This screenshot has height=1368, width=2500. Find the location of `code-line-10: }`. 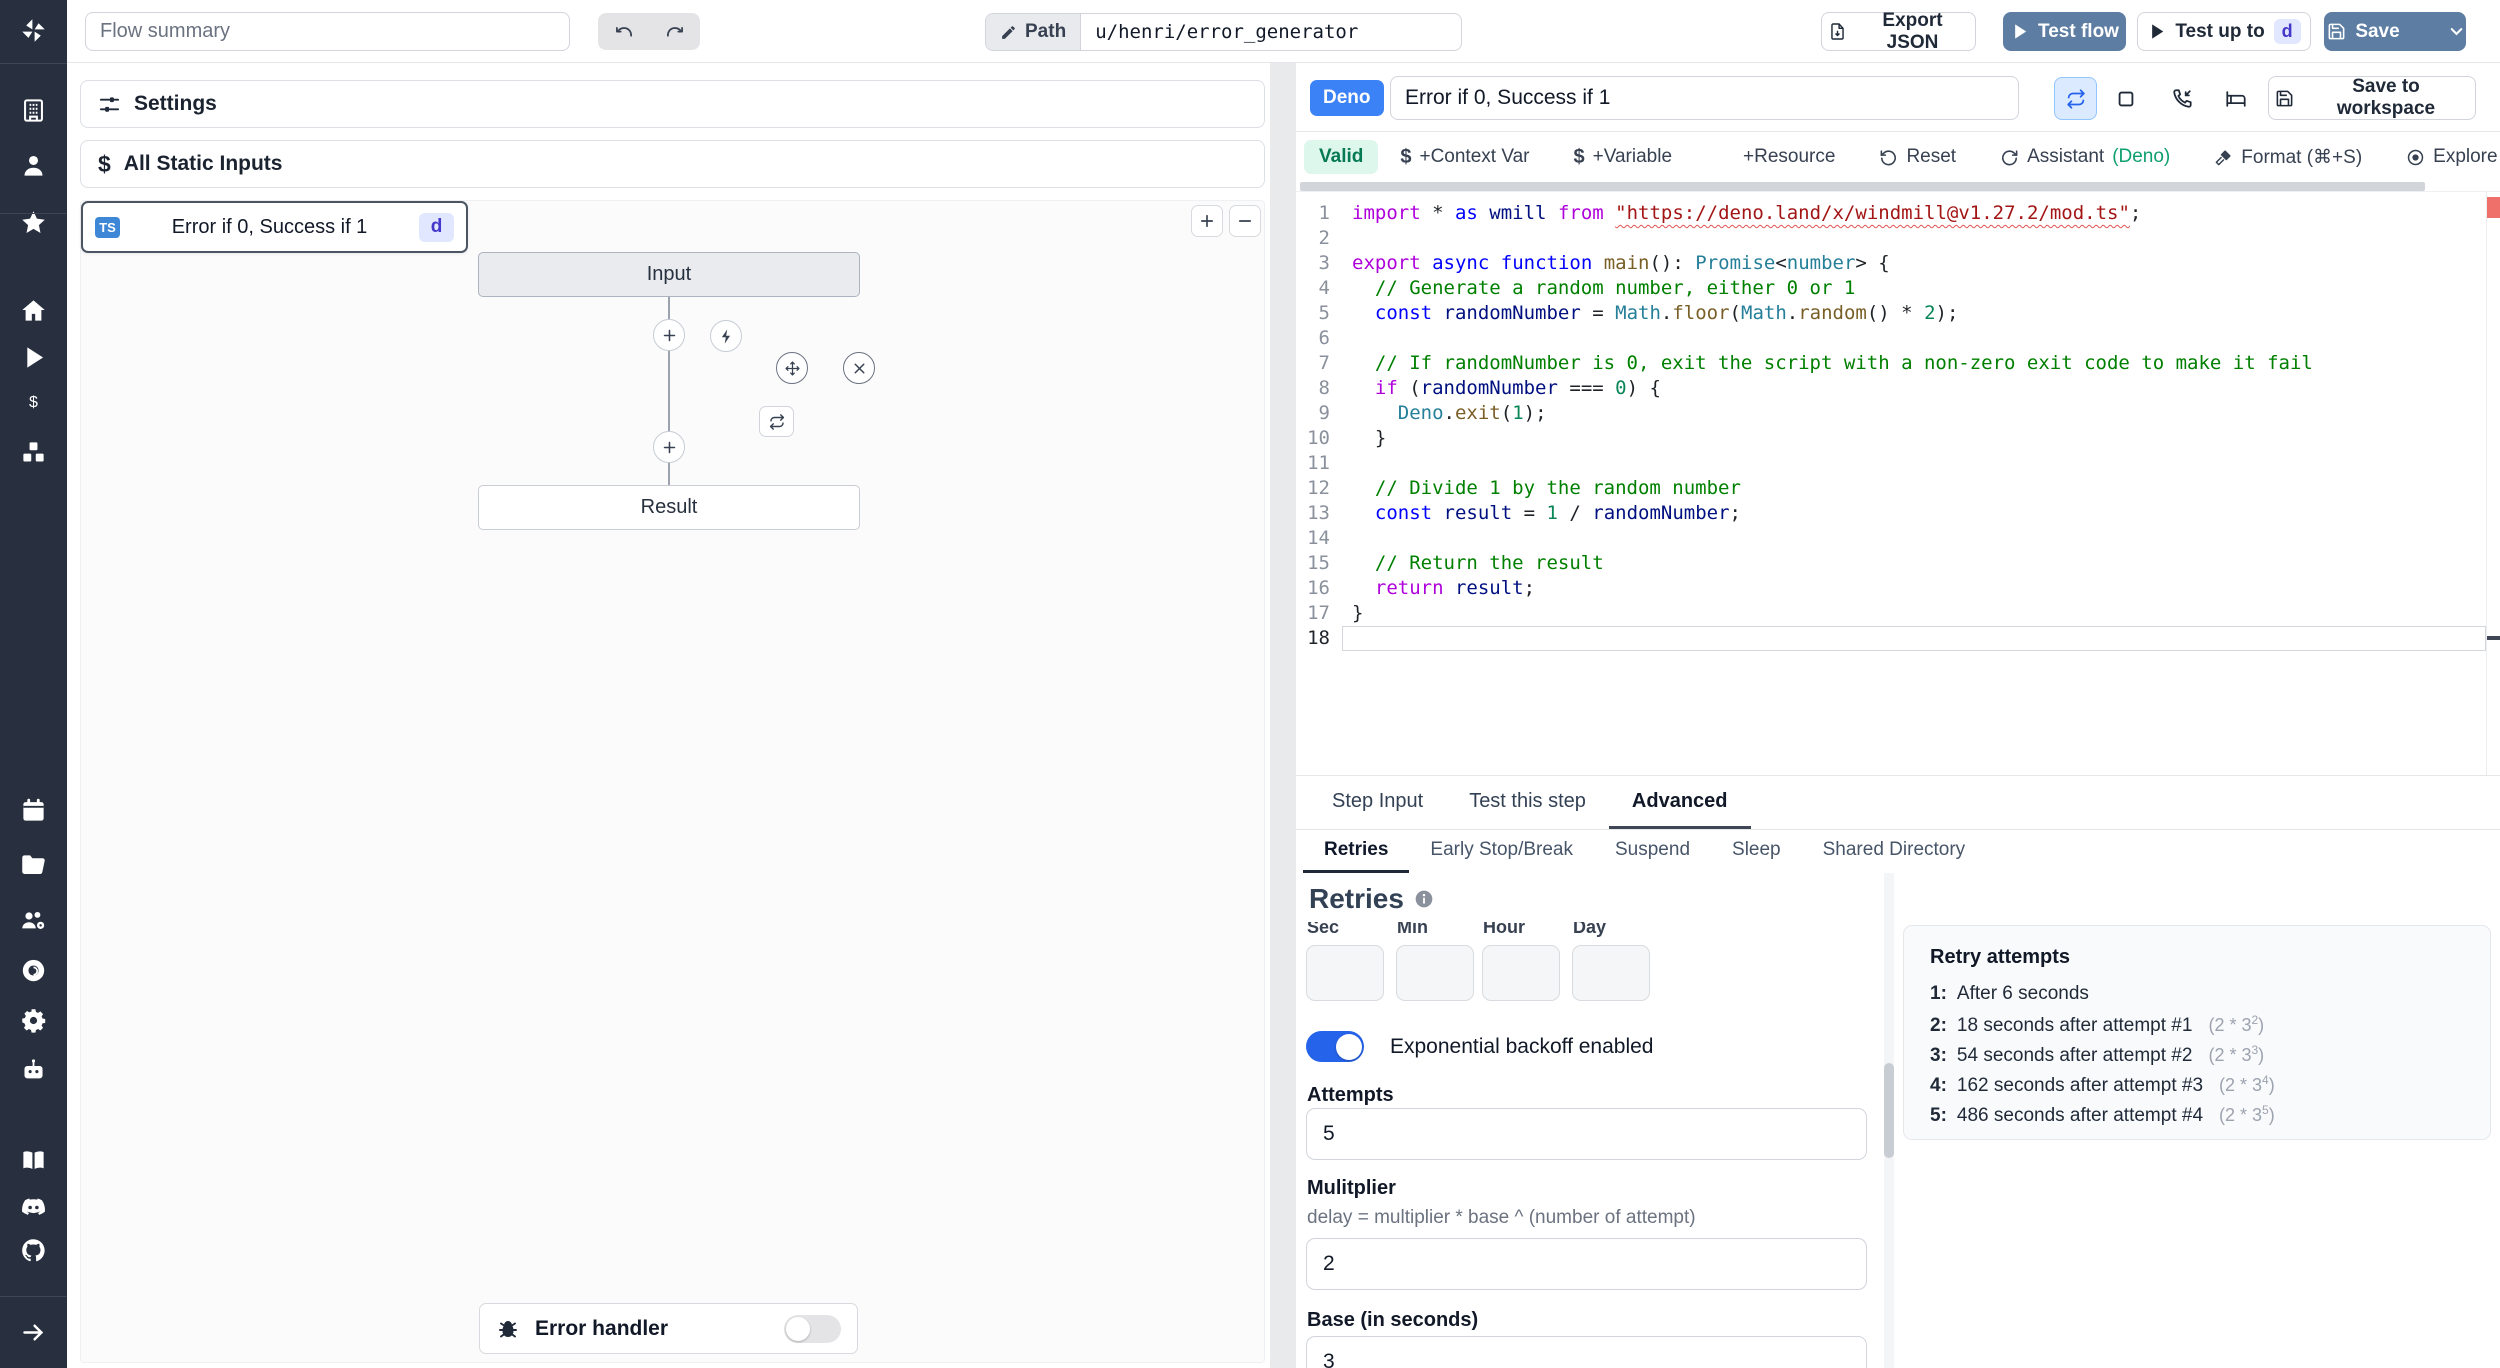

code-line-10: } is located at coordinates (1914, 438).